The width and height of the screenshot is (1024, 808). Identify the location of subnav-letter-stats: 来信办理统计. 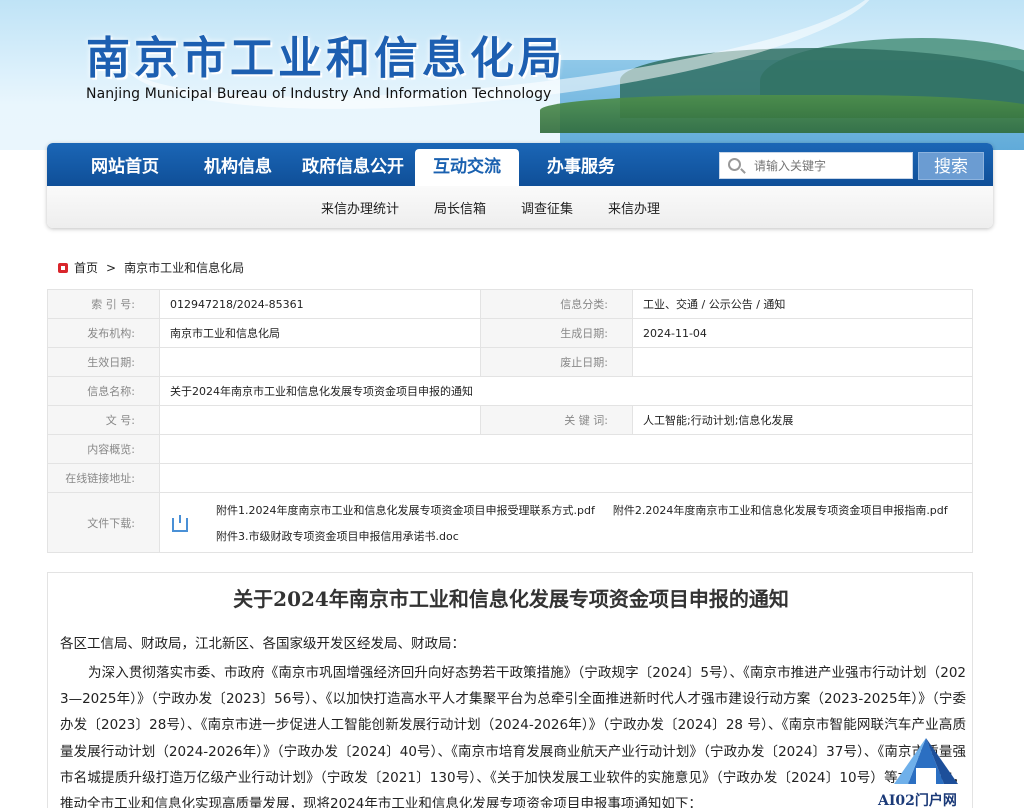
(360, 207).